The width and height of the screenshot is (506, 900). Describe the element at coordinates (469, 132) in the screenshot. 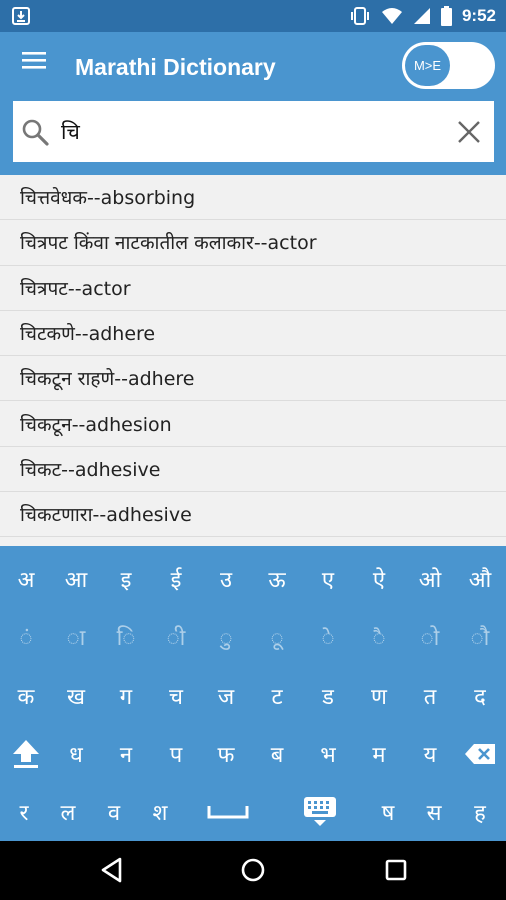

I see `close-icon` at that location.